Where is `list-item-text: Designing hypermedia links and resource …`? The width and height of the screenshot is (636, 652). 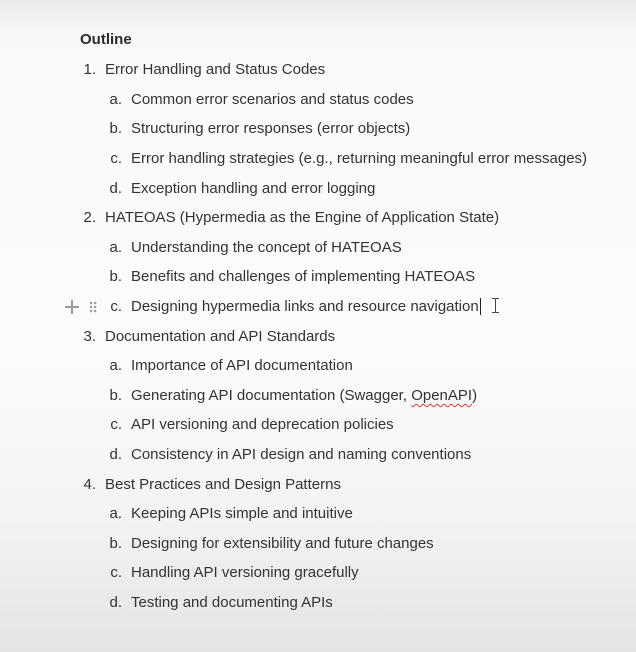 list-item-text: Designing hypermedia links and resource … is located at coordinates (305, 306).